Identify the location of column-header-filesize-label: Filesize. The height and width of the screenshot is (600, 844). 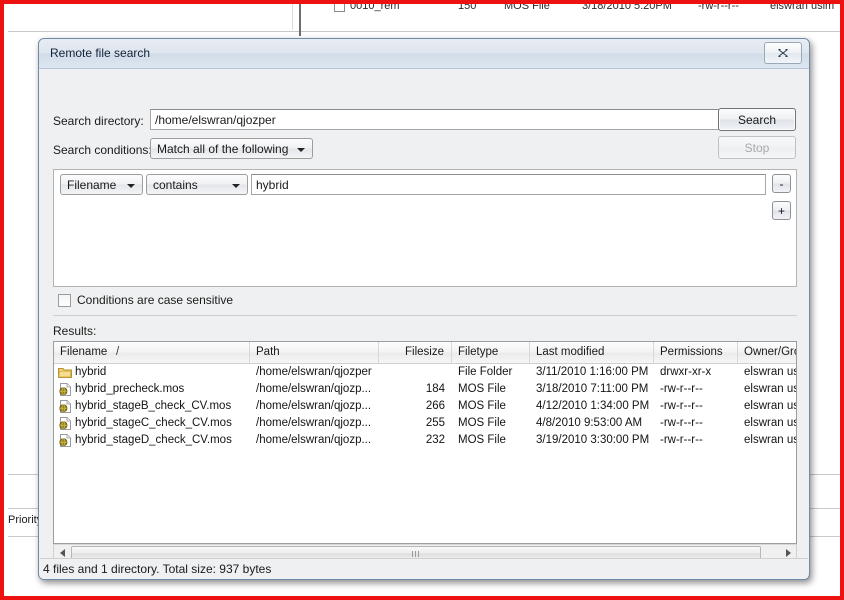
(424, 352).